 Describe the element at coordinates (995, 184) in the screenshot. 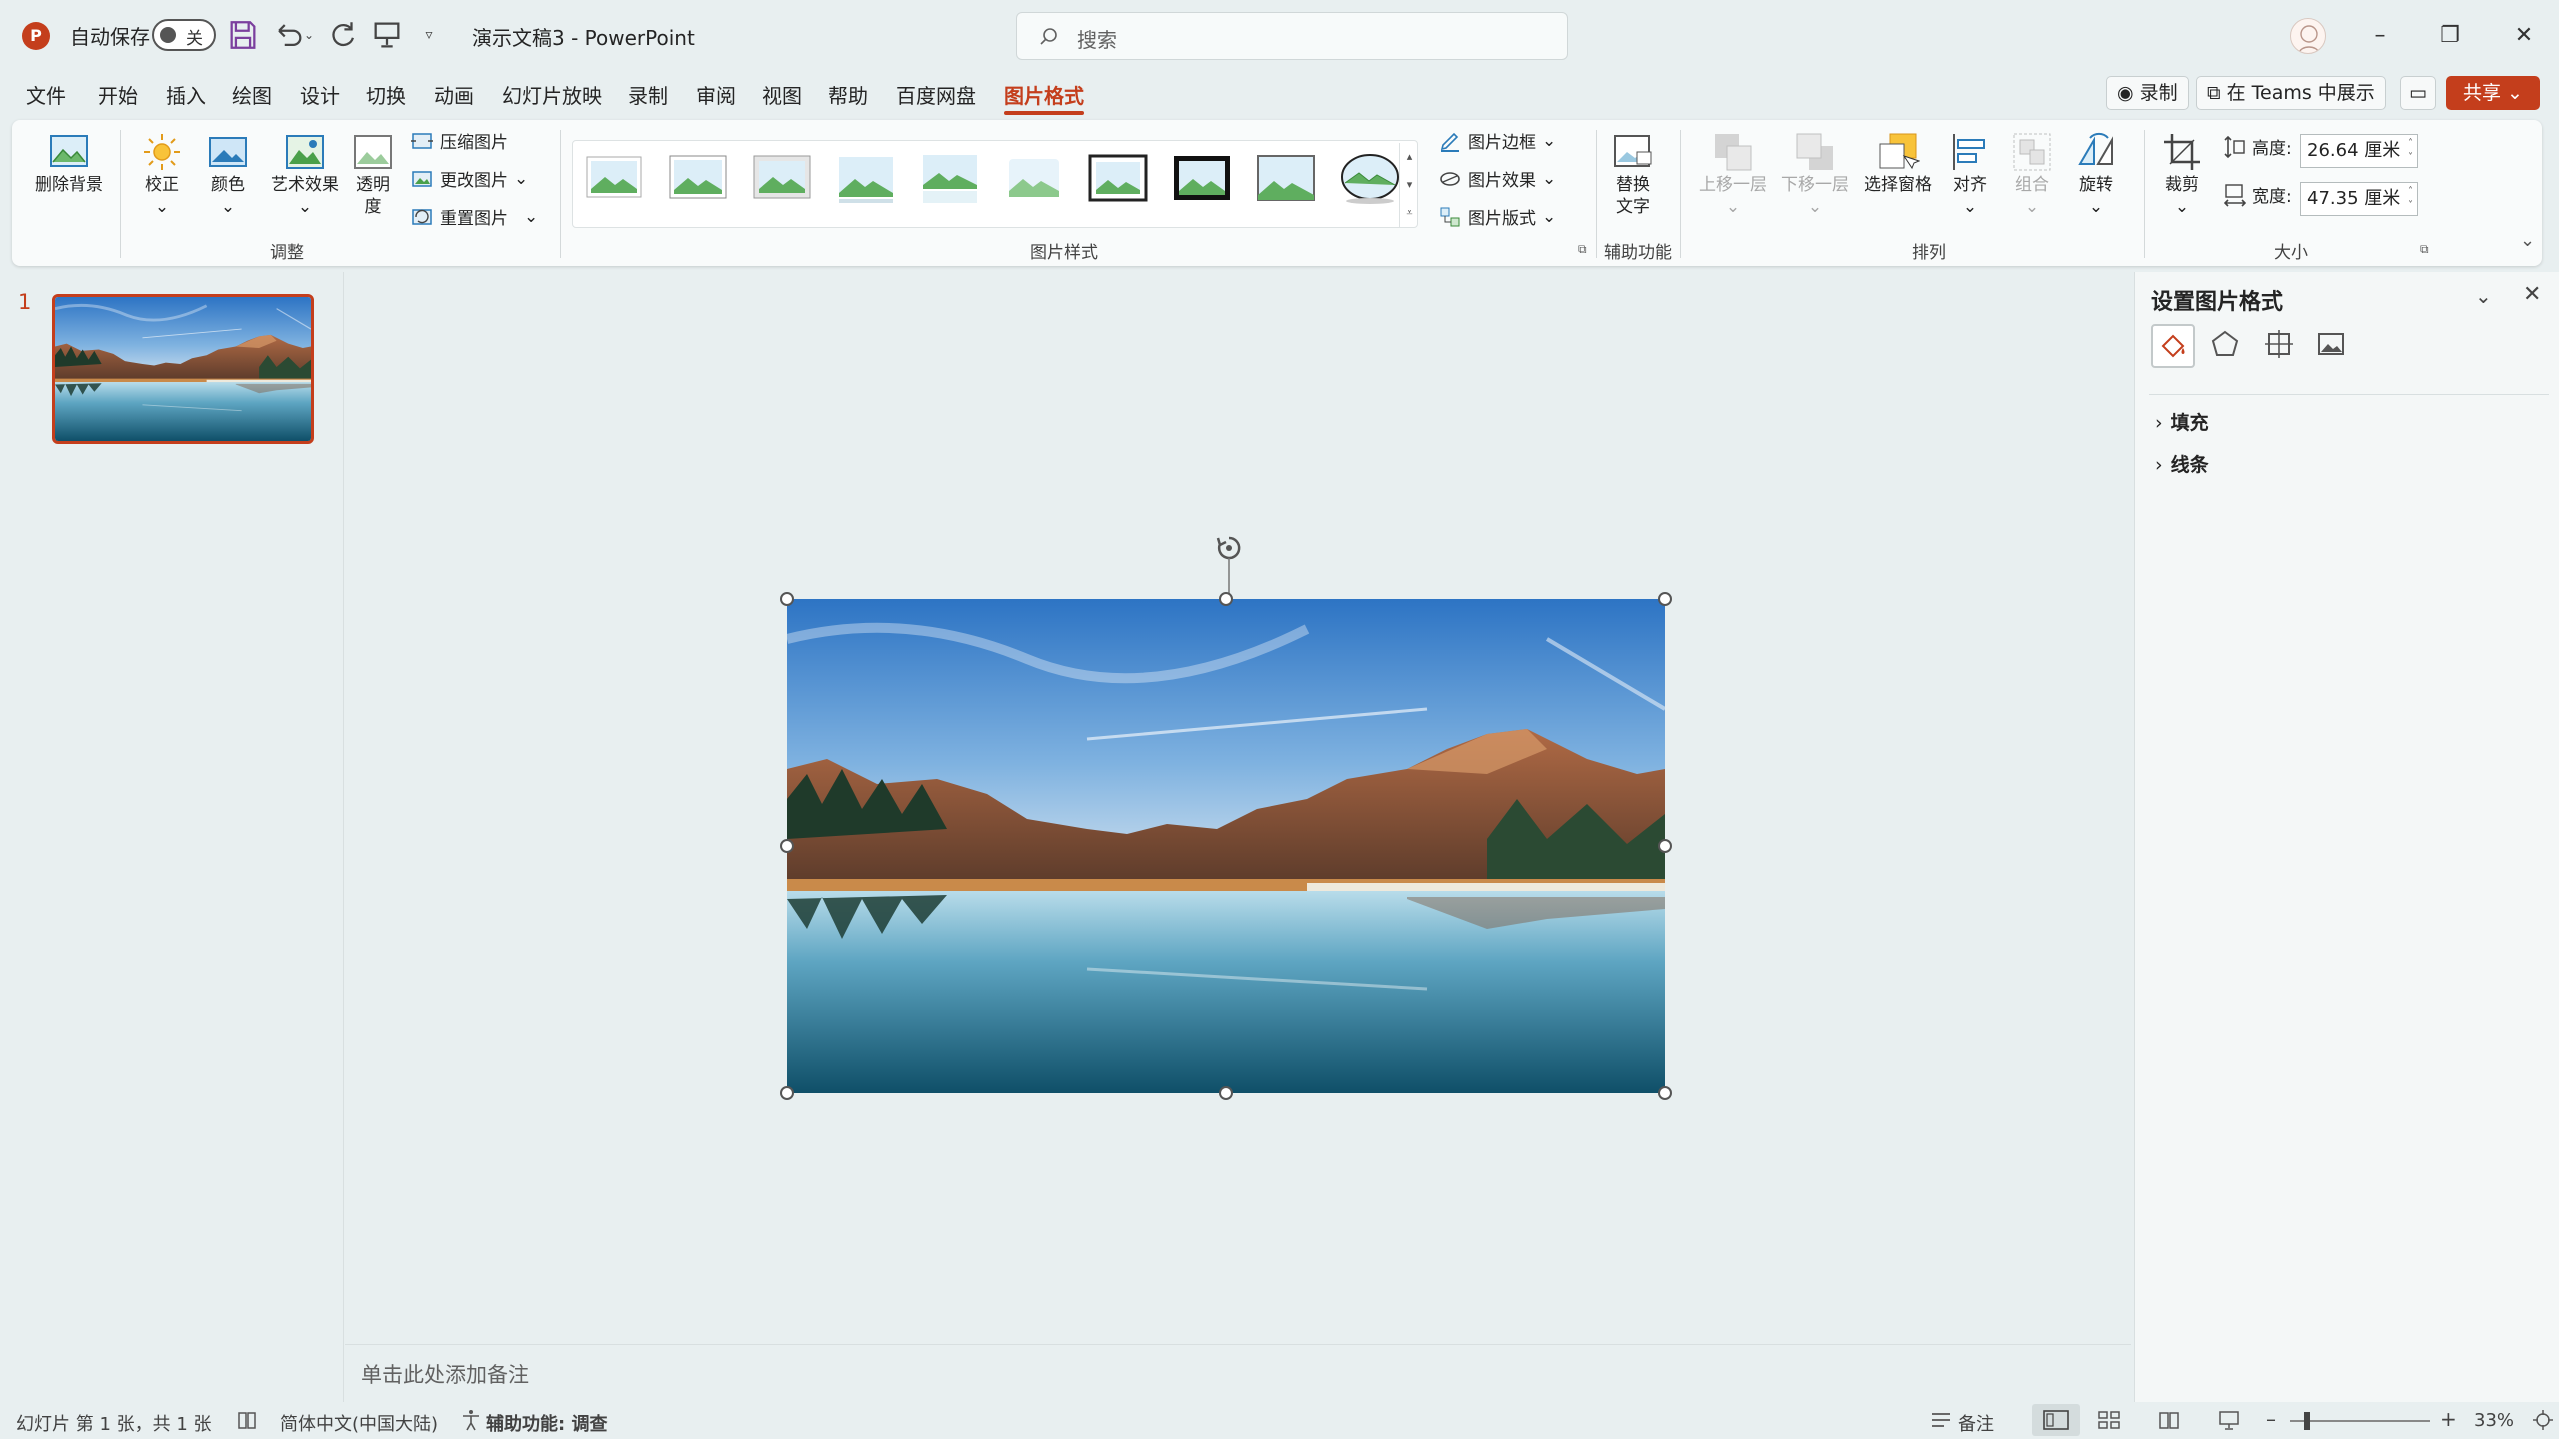

I see `picture-styles-gallery: ▴ ▾ ⩡` at that location.